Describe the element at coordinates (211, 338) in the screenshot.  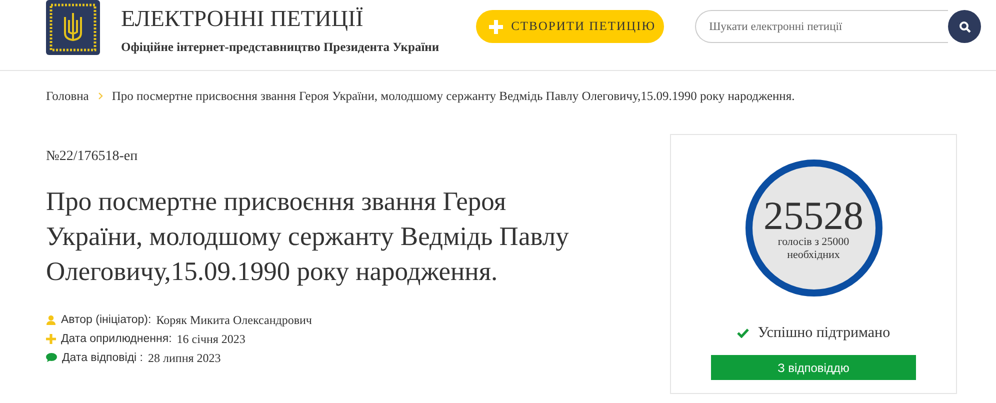
I see `meta-value: 16 січня 2023` at that location.